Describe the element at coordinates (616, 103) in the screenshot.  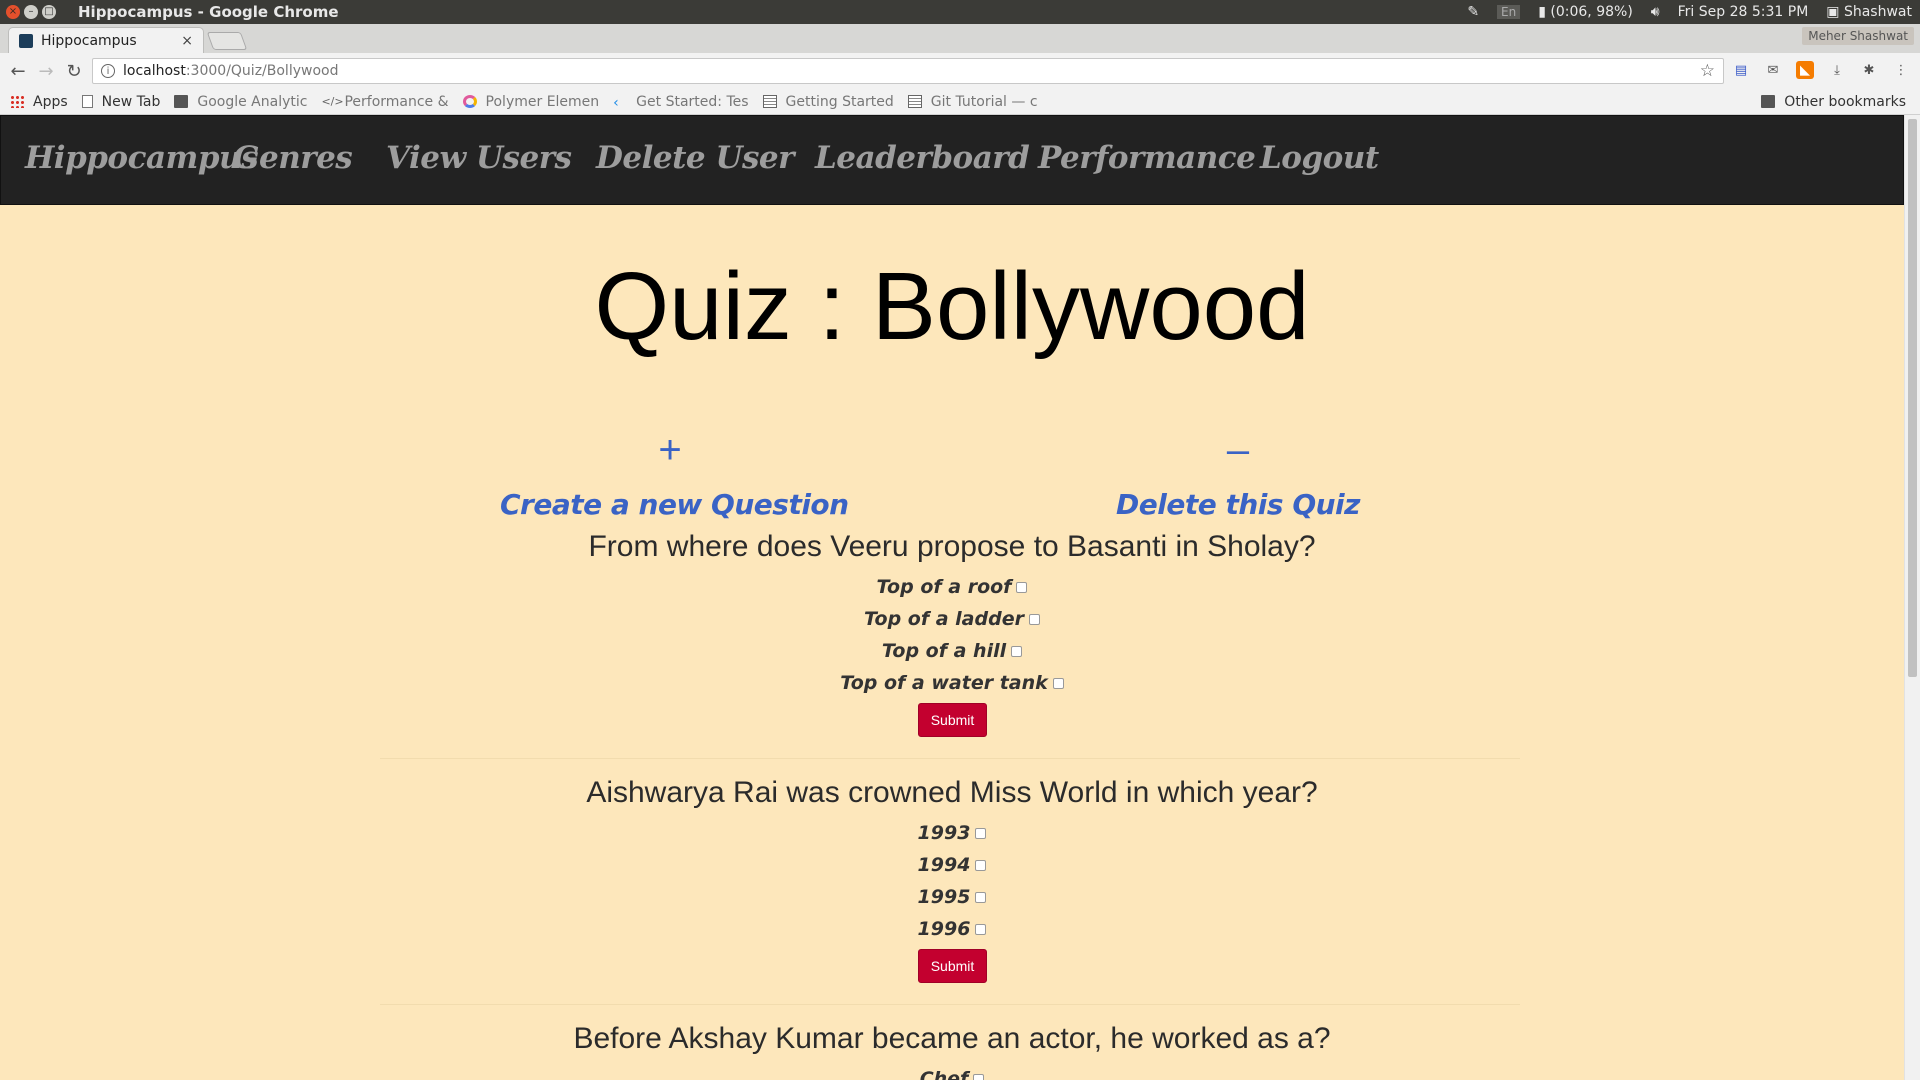
I see `flutter-icon: ‹` at that location.